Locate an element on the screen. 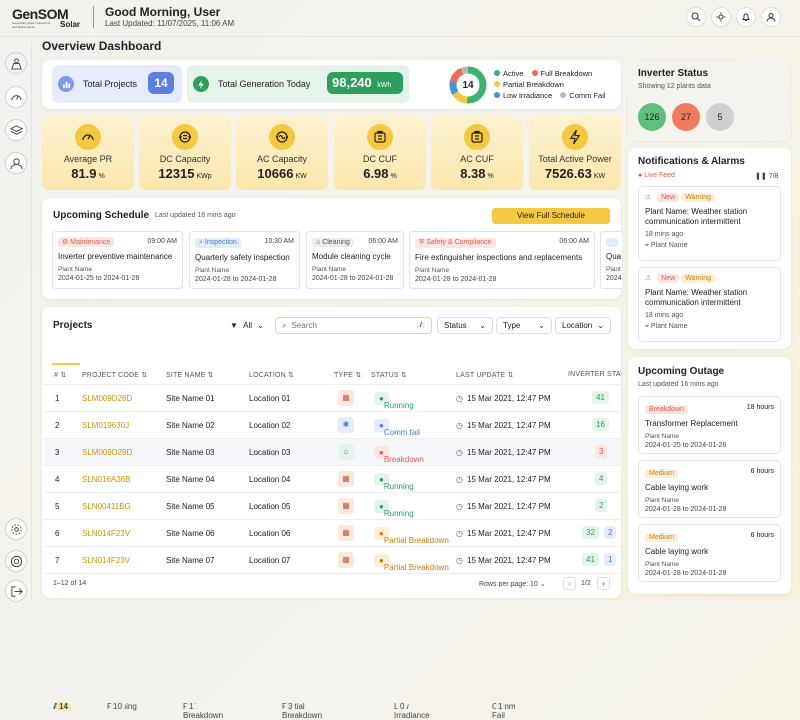 Image resolution: width=800 pixels, height=720 pixels. inverter-status-title: Inverter Status is located at coordinates (673, 73).